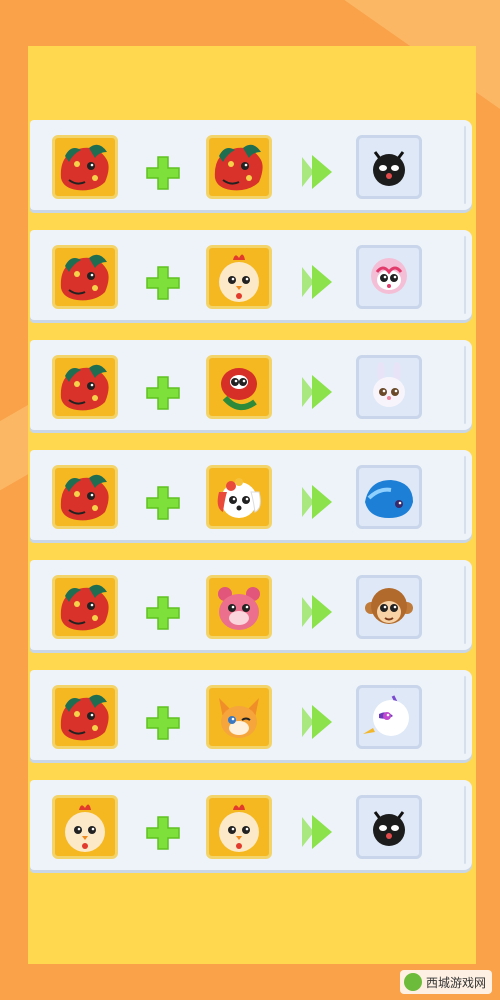 This screenshot has height=1000, width=500. Describe the element at coordinates (455, 982) in the screenshot. I see `watermark-text: 西城游戏网` at that location.